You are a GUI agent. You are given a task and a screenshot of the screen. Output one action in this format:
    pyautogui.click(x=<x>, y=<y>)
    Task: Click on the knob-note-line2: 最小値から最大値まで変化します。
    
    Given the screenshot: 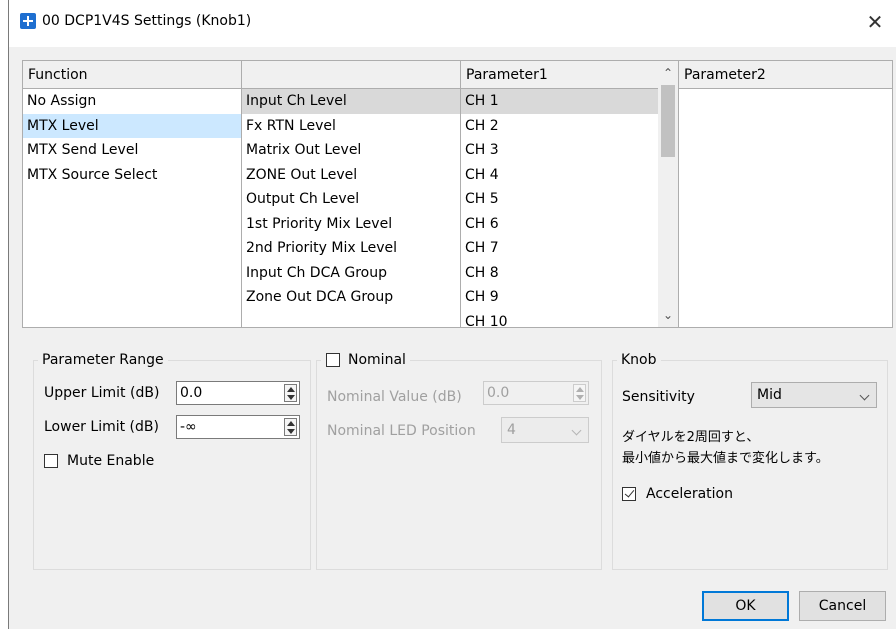 What is the action you would take?
    pyautogui.click(x=725, y=458)
    